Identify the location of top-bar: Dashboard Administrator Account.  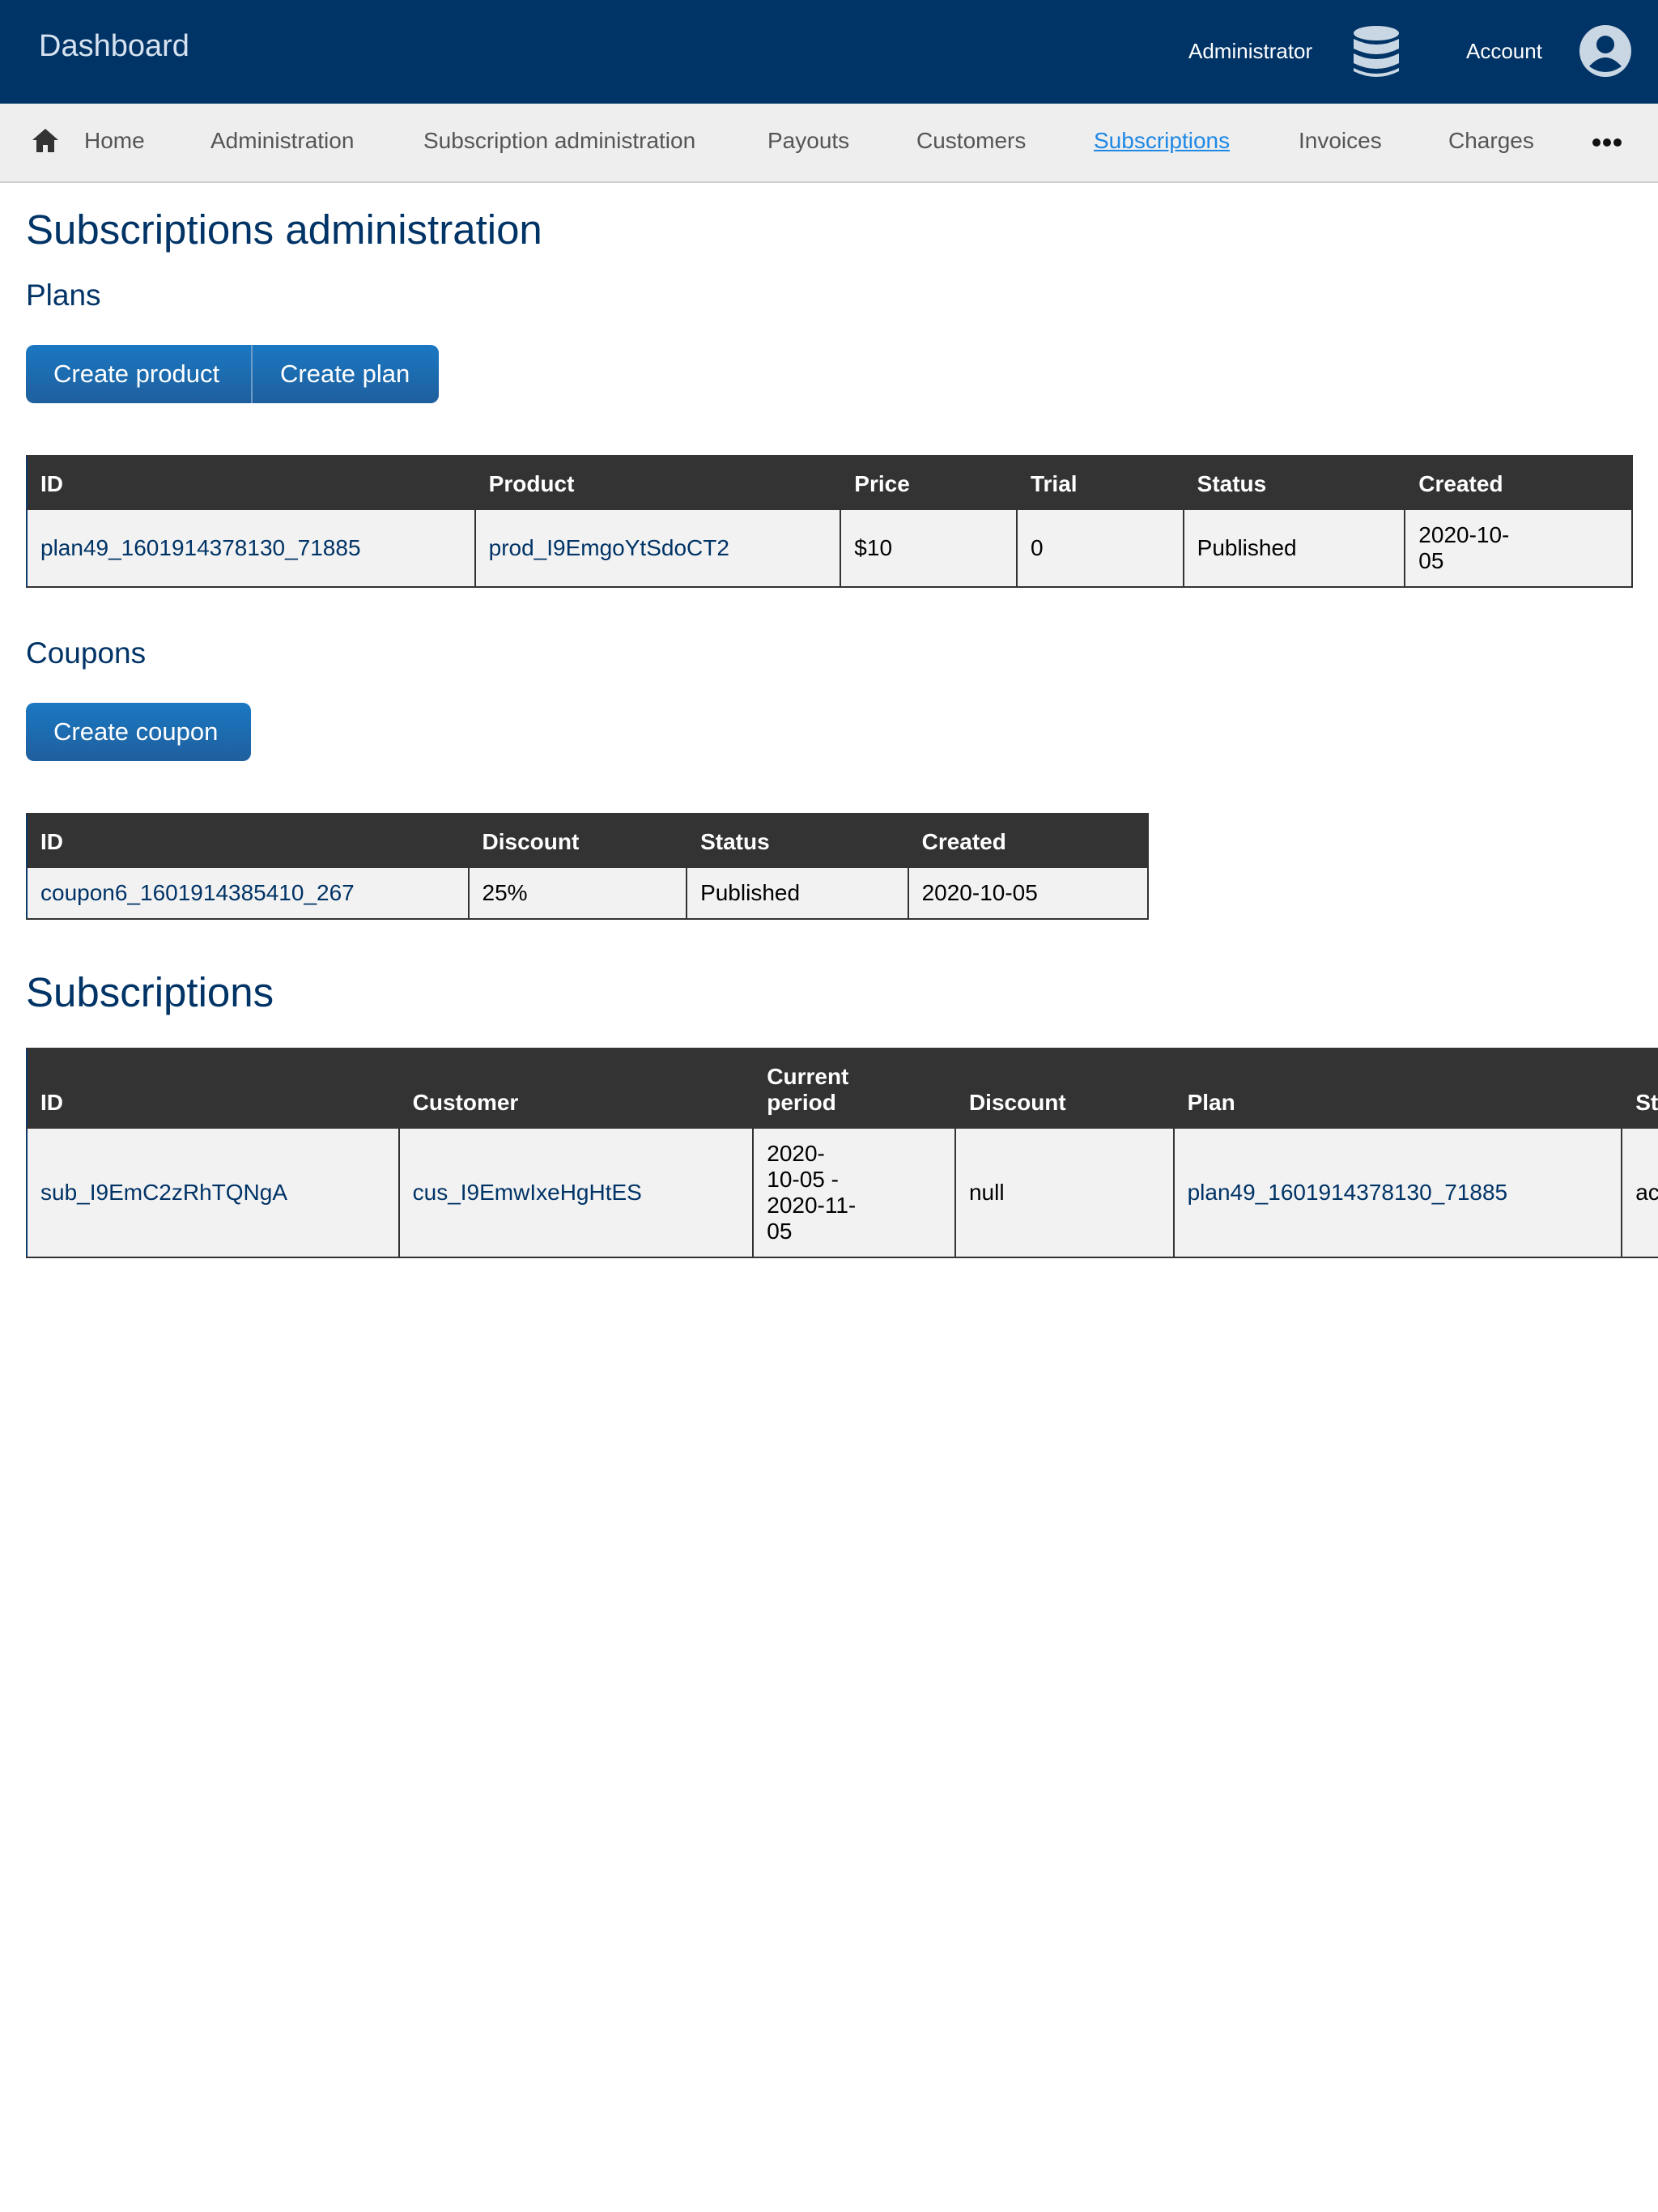
(829, 52).